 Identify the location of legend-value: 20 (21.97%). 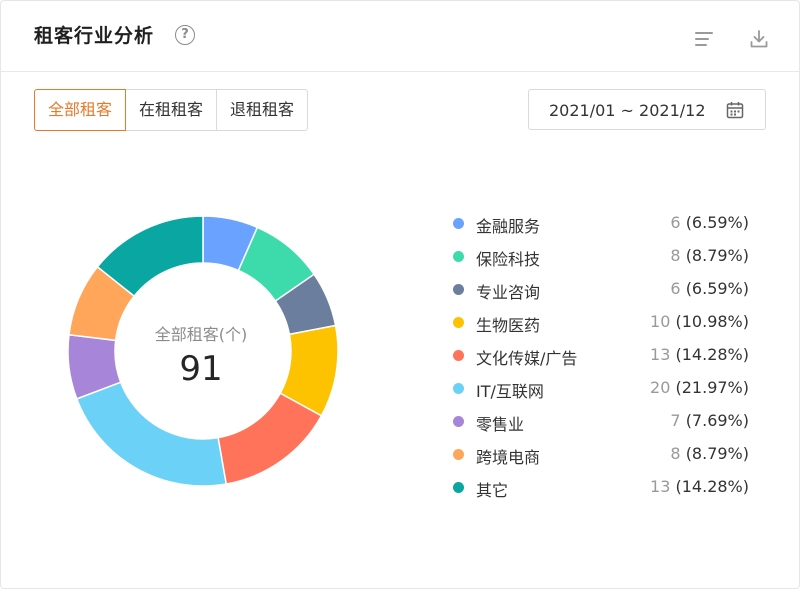
(699, 387).